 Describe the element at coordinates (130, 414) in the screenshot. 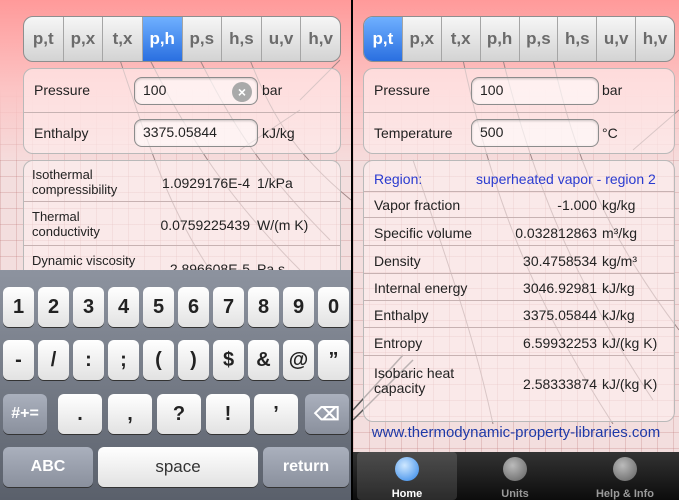

I see `key-comma: ,` at that location.